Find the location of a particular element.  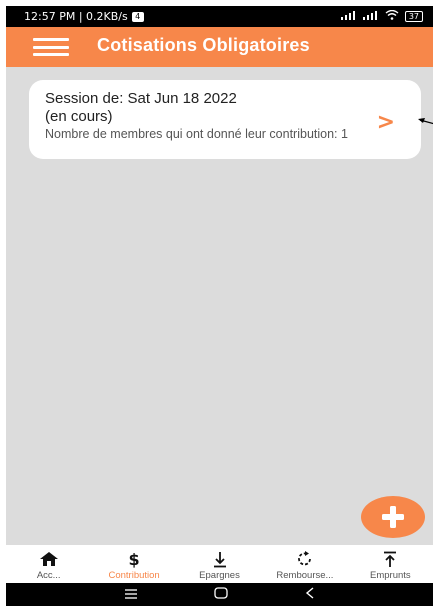

recent-apps-icon is located at coordinates (131, 595).